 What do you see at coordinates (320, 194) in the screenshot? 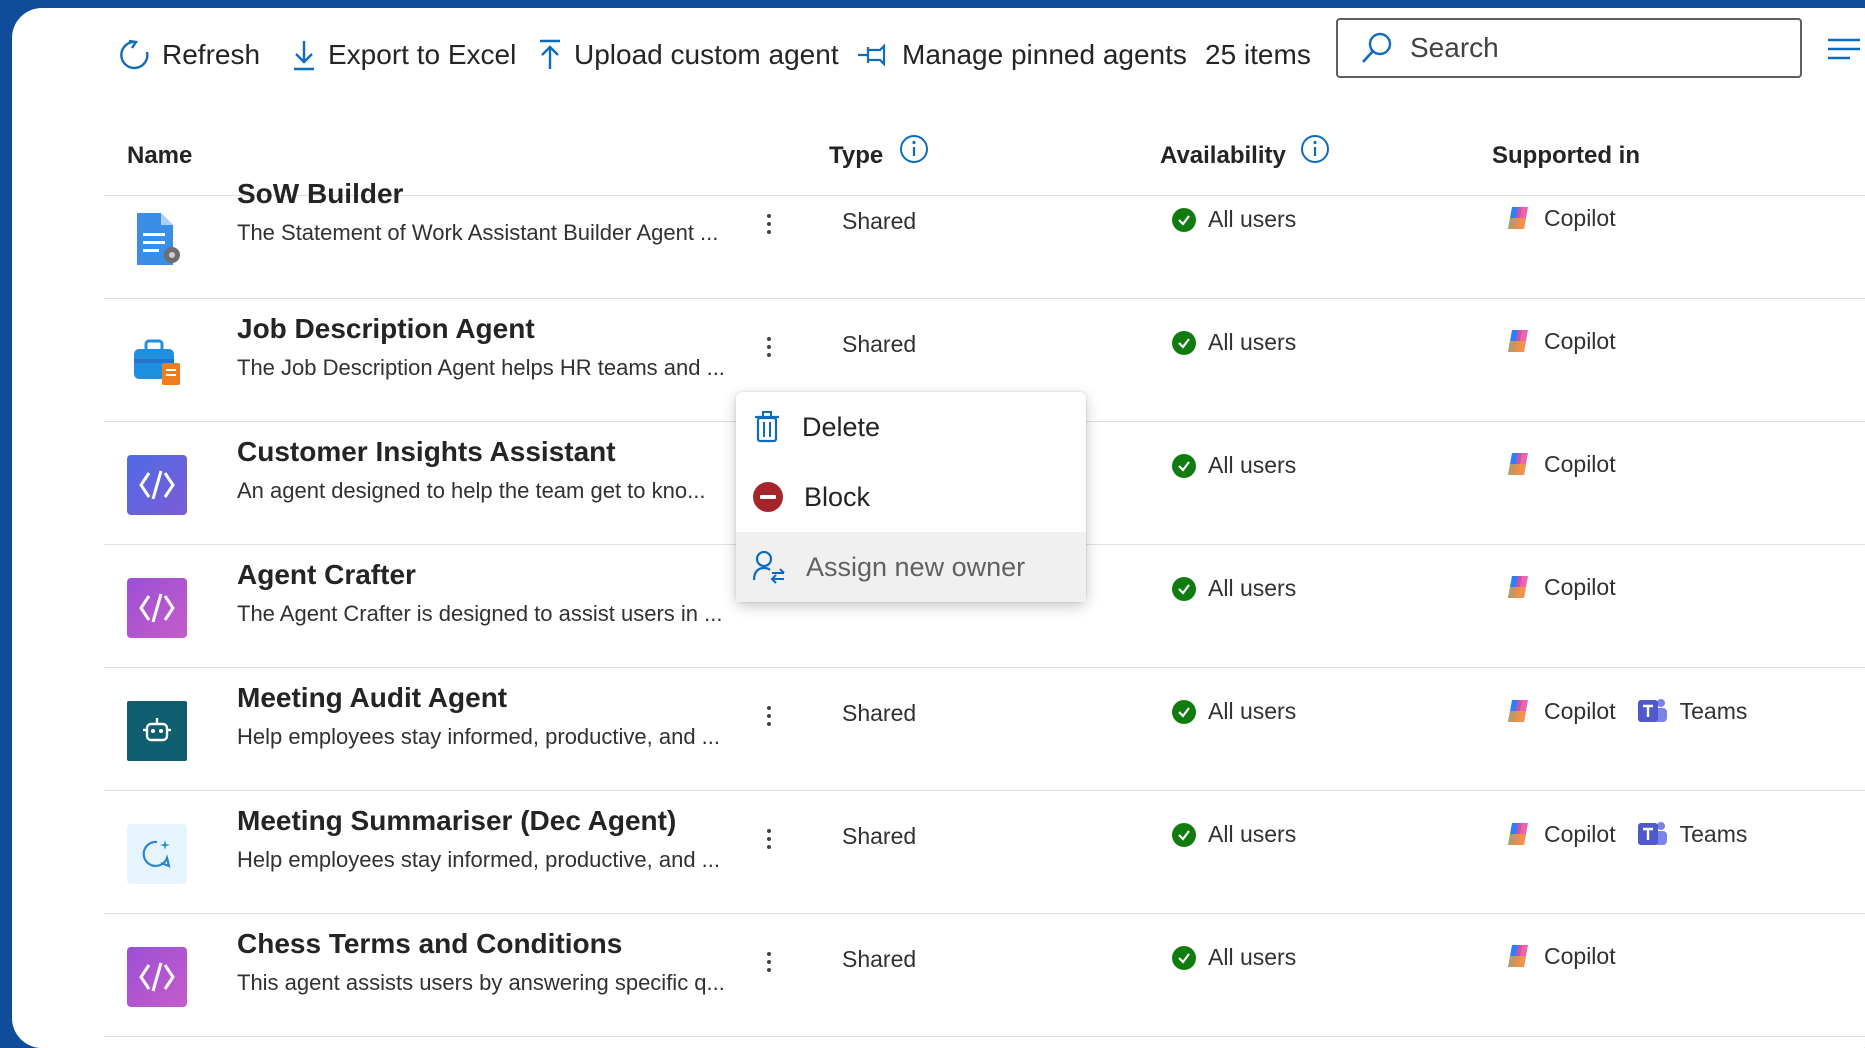
I see `agent-title: SoW Builder` at bounding box center [320, 194].